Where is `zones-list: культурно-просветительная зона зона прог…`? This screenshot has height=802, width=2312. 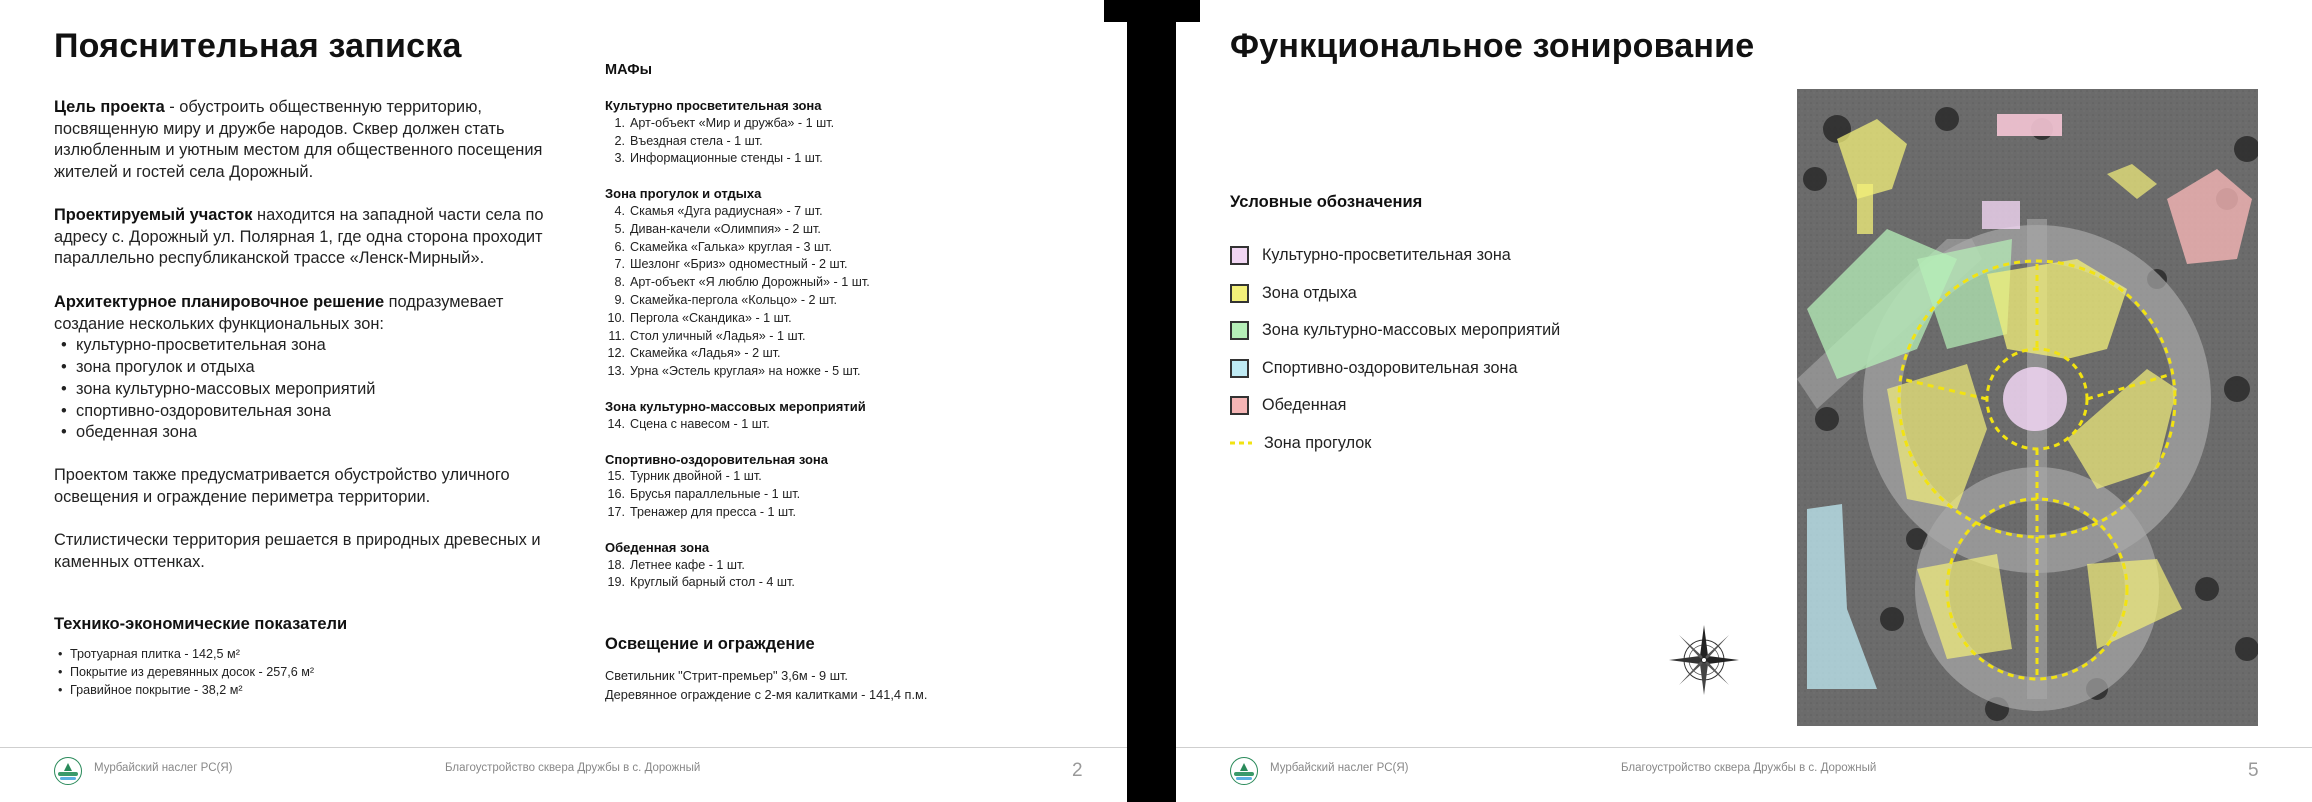 zones-list: культурно-просветительная зона зона прог… is located at coordinates (309, 389).